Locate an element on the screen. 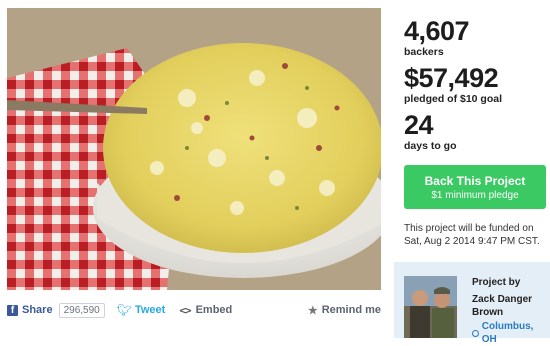 The image size is (550, 346). back-this-project-button: Back This Project $1 minimum pledge is located at coordinates (475, 187).